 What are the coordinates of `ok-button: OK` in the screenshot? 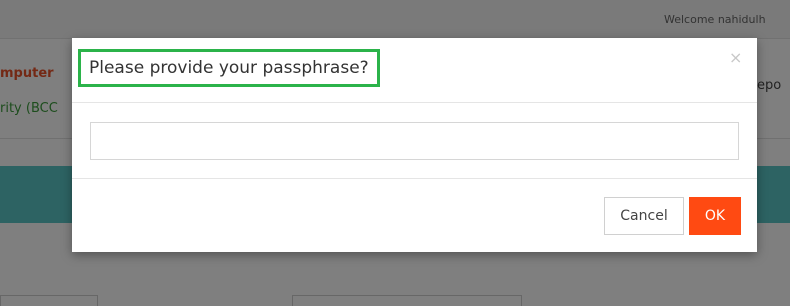 It's located at (715, 216).